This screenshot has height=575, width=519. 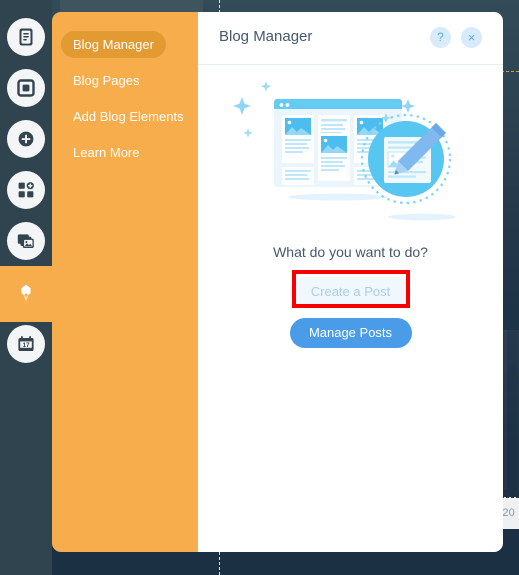 I want to click on manage-posts-button: Manage Posts, so click(x=350, y=333).